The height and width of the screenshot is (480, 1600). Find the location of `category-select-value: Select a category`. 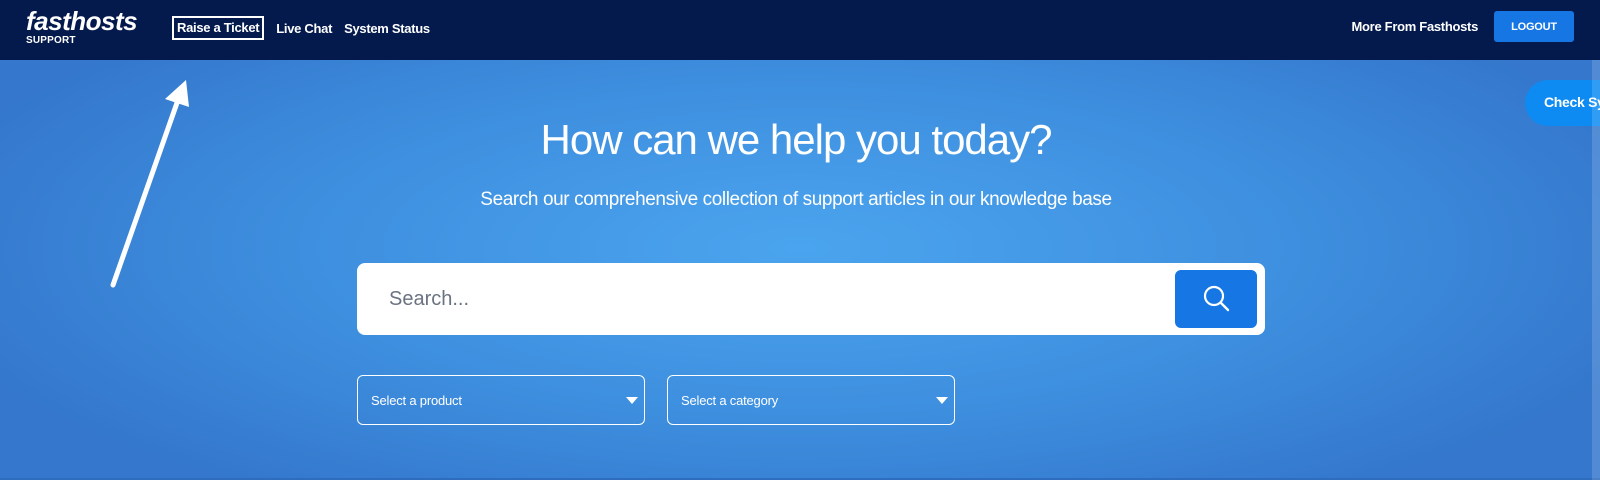

category-select-value: Select a category is located at coordinates (730, 400).